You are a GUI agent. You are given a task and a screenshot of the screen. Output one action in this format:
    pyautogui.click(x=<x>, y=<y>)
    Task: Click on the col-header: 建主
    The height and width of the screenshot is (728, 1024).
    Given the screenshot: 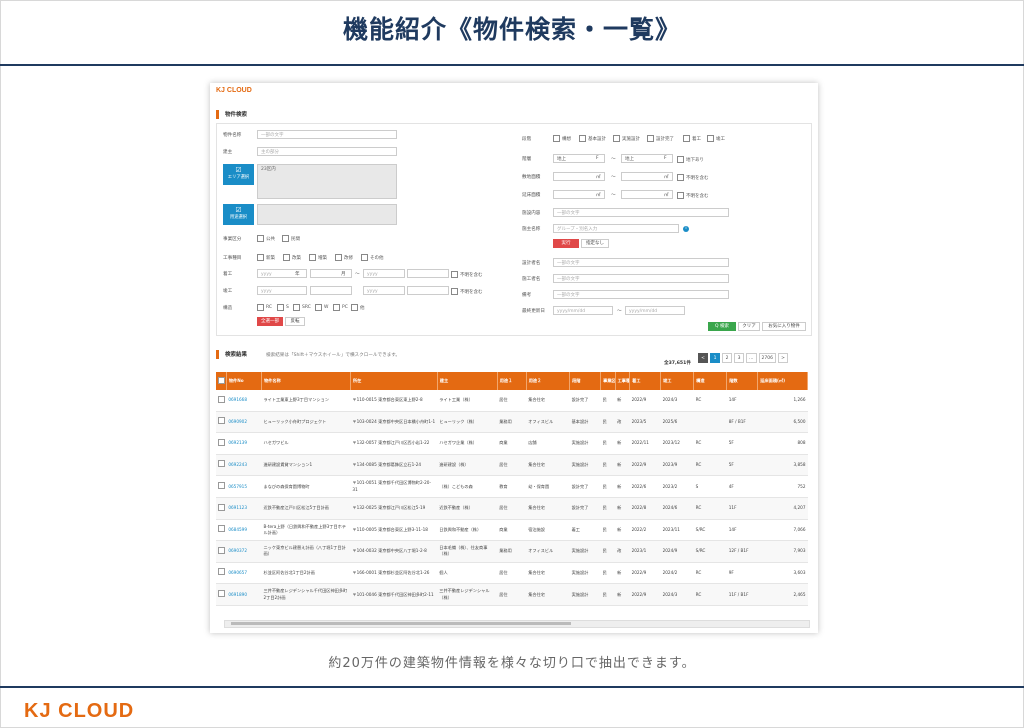 What is the action you would take?
    pyautogui.click(x=467, y=381)
    